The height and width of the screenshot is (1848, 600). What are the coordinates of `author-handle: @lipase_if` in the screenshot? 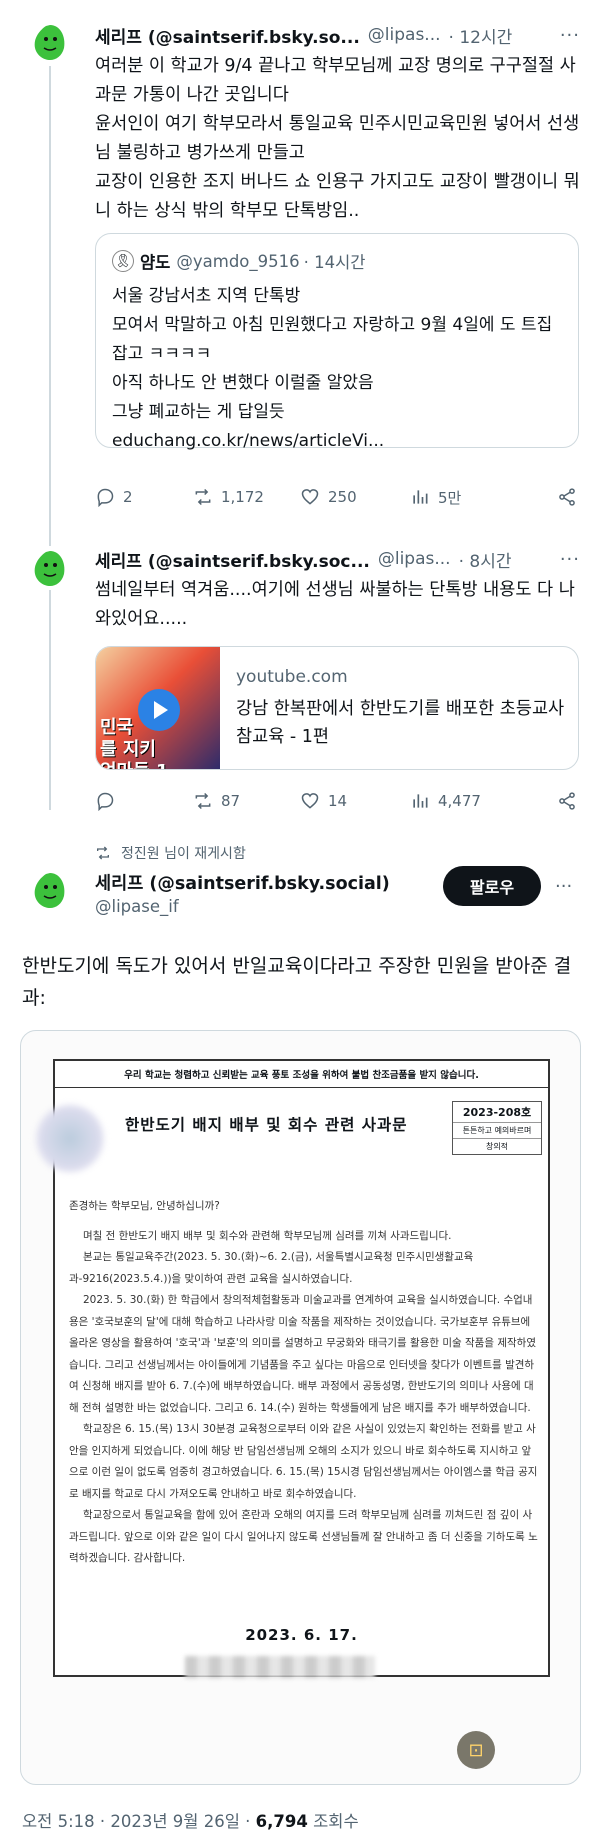 It's located at (137, 906).